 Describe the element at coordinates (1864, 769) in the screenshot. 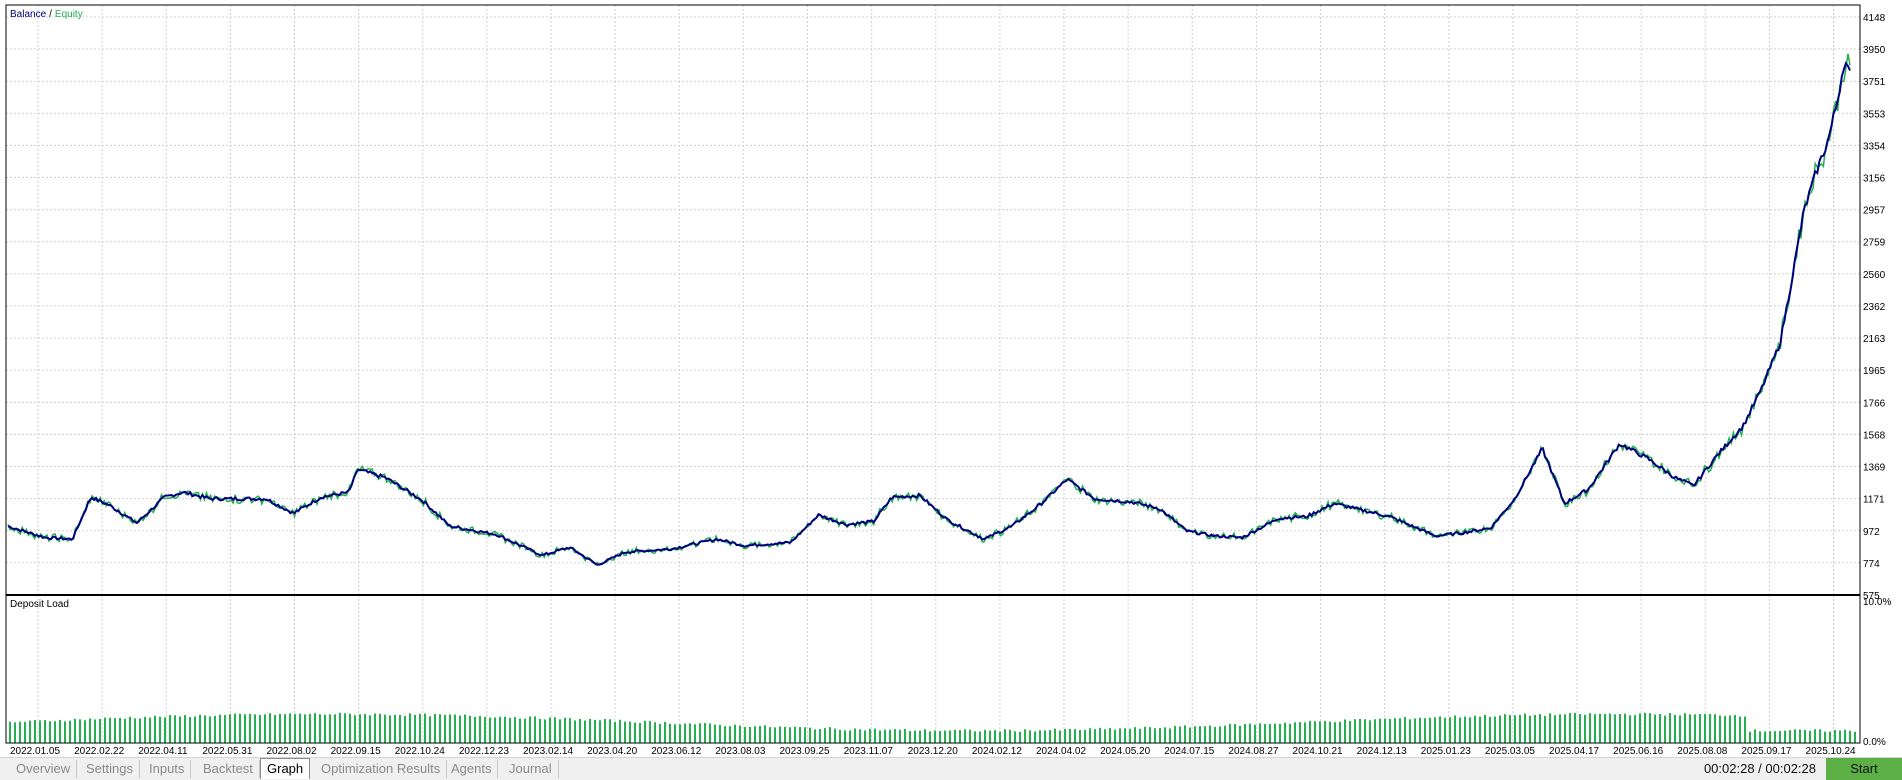

I see `start-button: Start` at that location.